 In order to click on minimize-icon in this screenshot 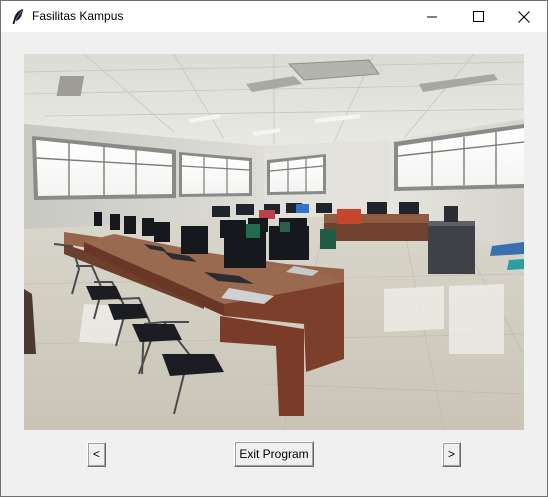, I will do `click(432, 17)`.